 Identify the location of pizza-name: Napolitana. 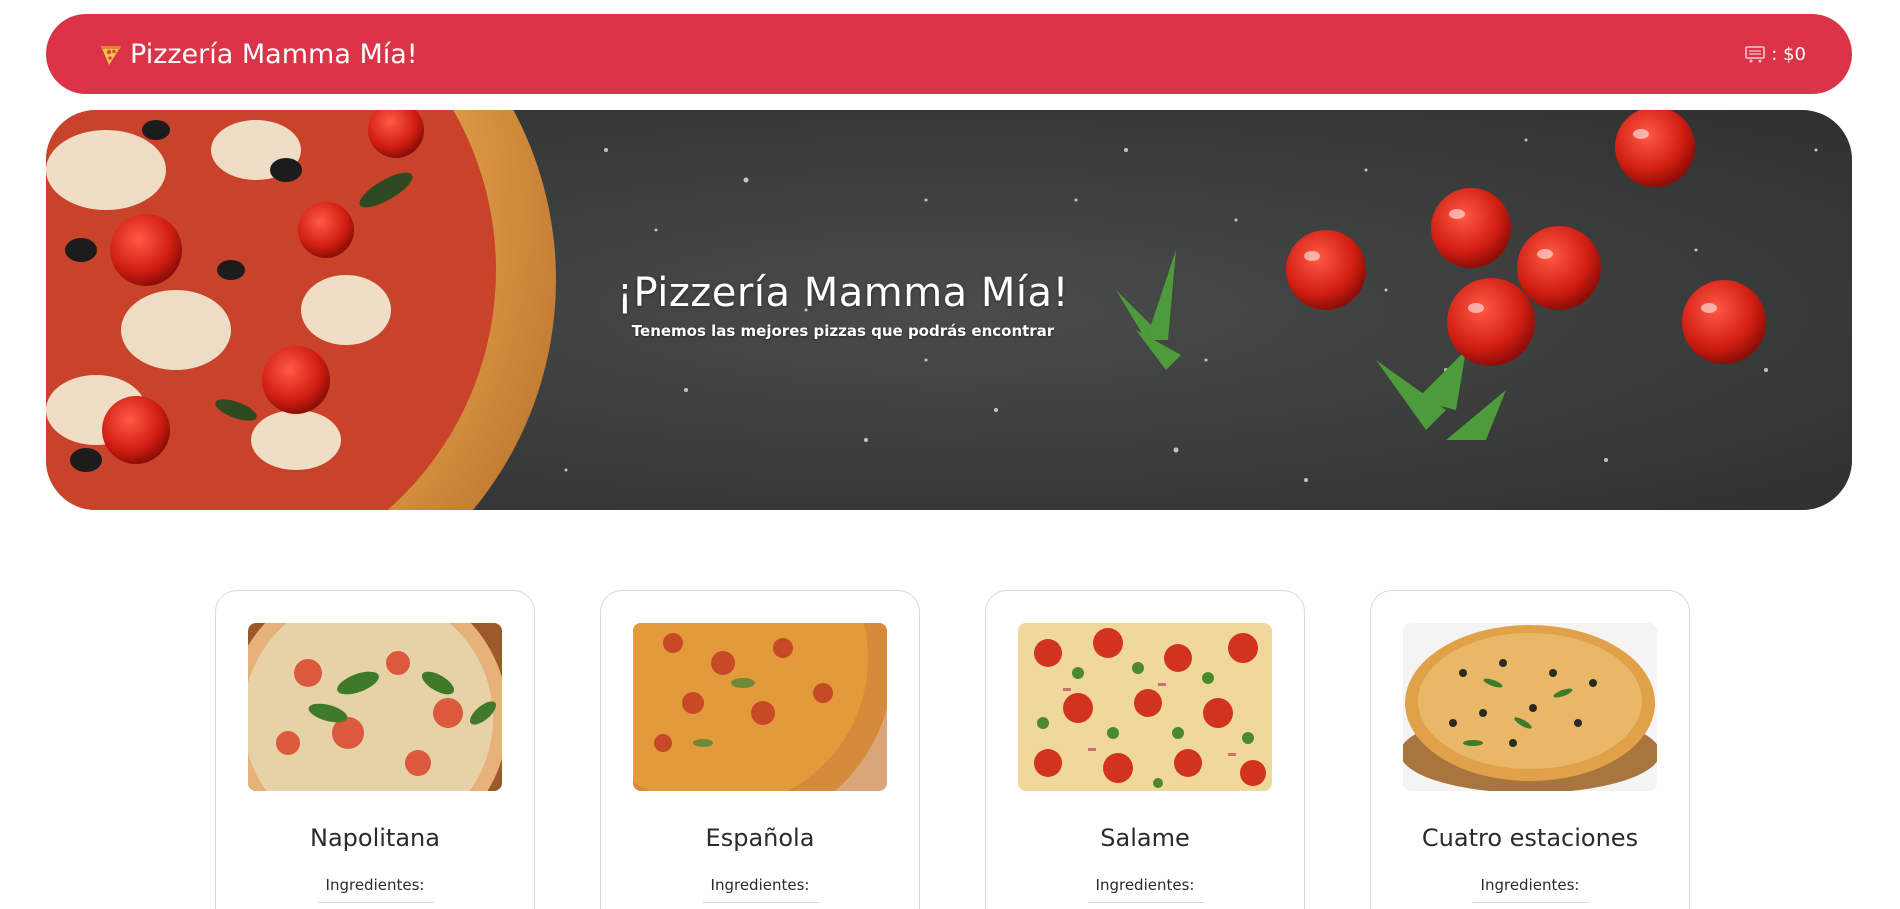
(375, 838).